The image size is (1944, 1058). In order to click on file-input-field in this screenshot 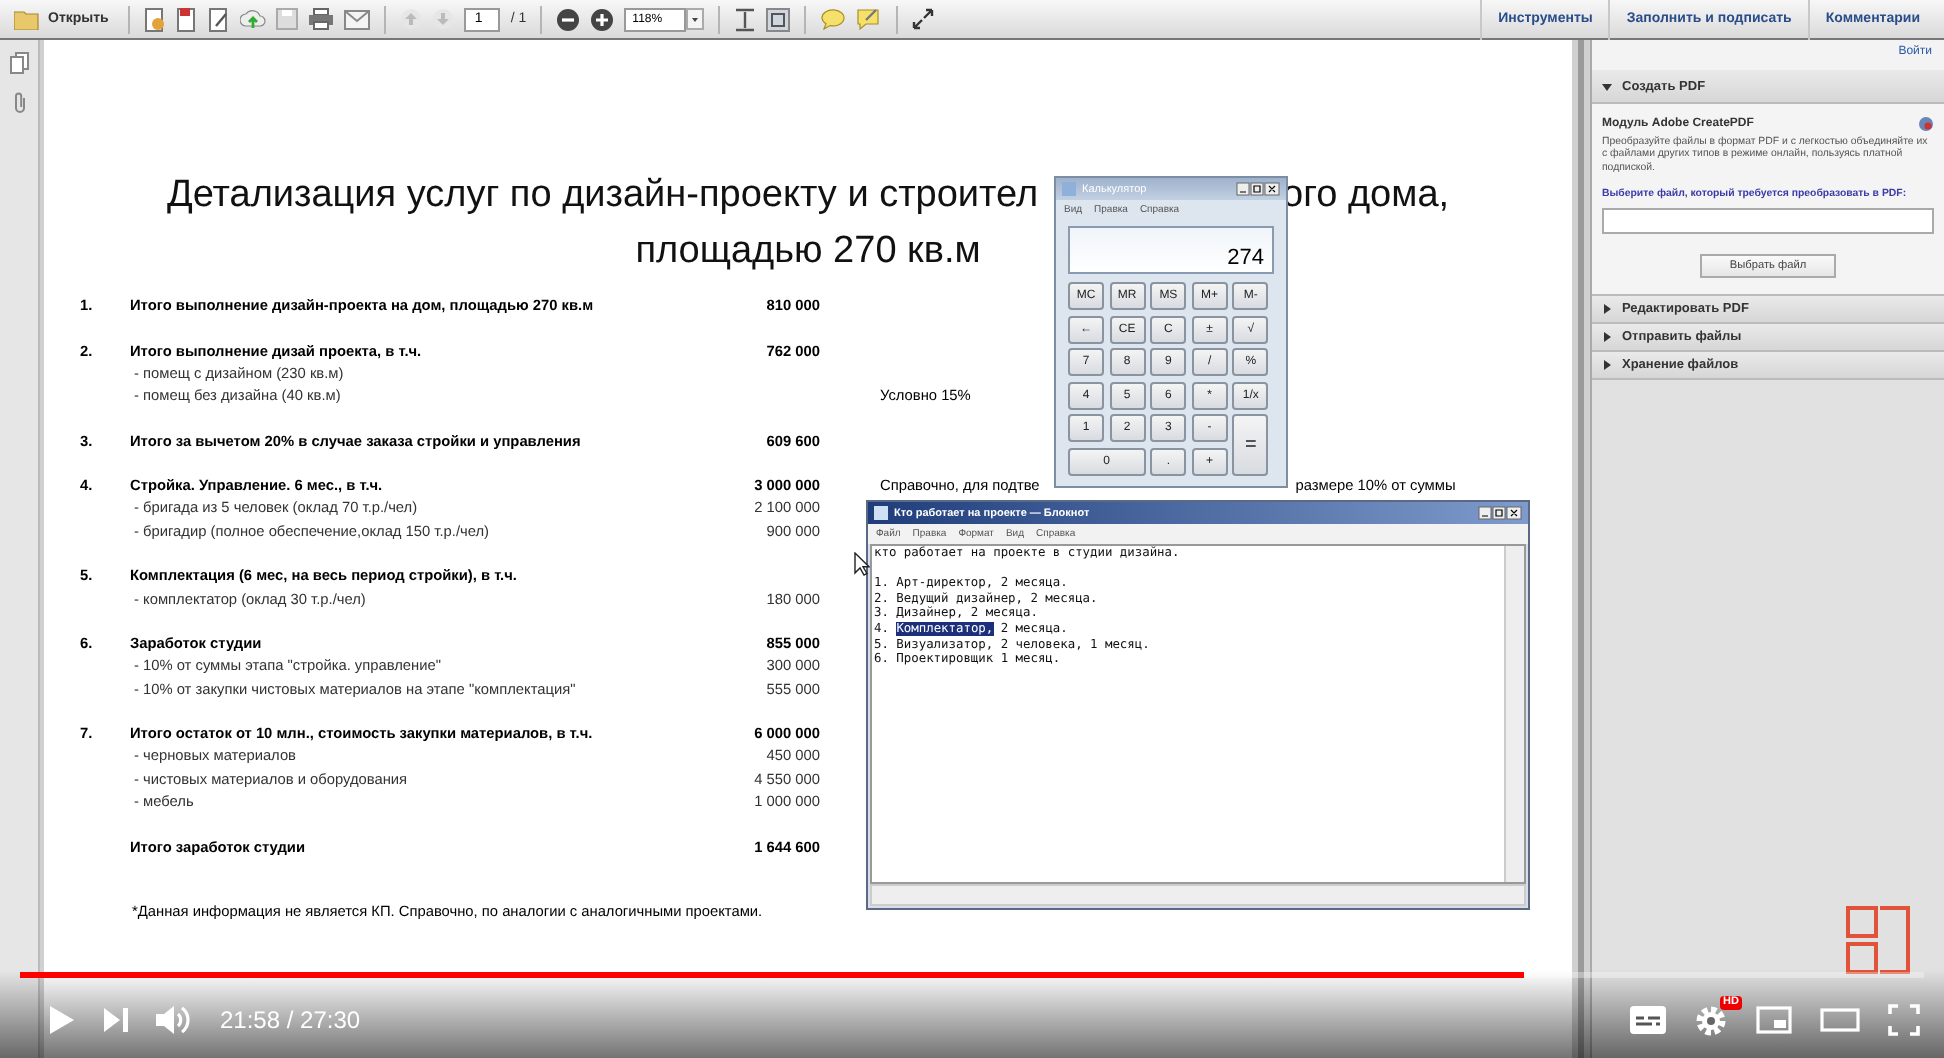, I will do `click(1768, 221)`.